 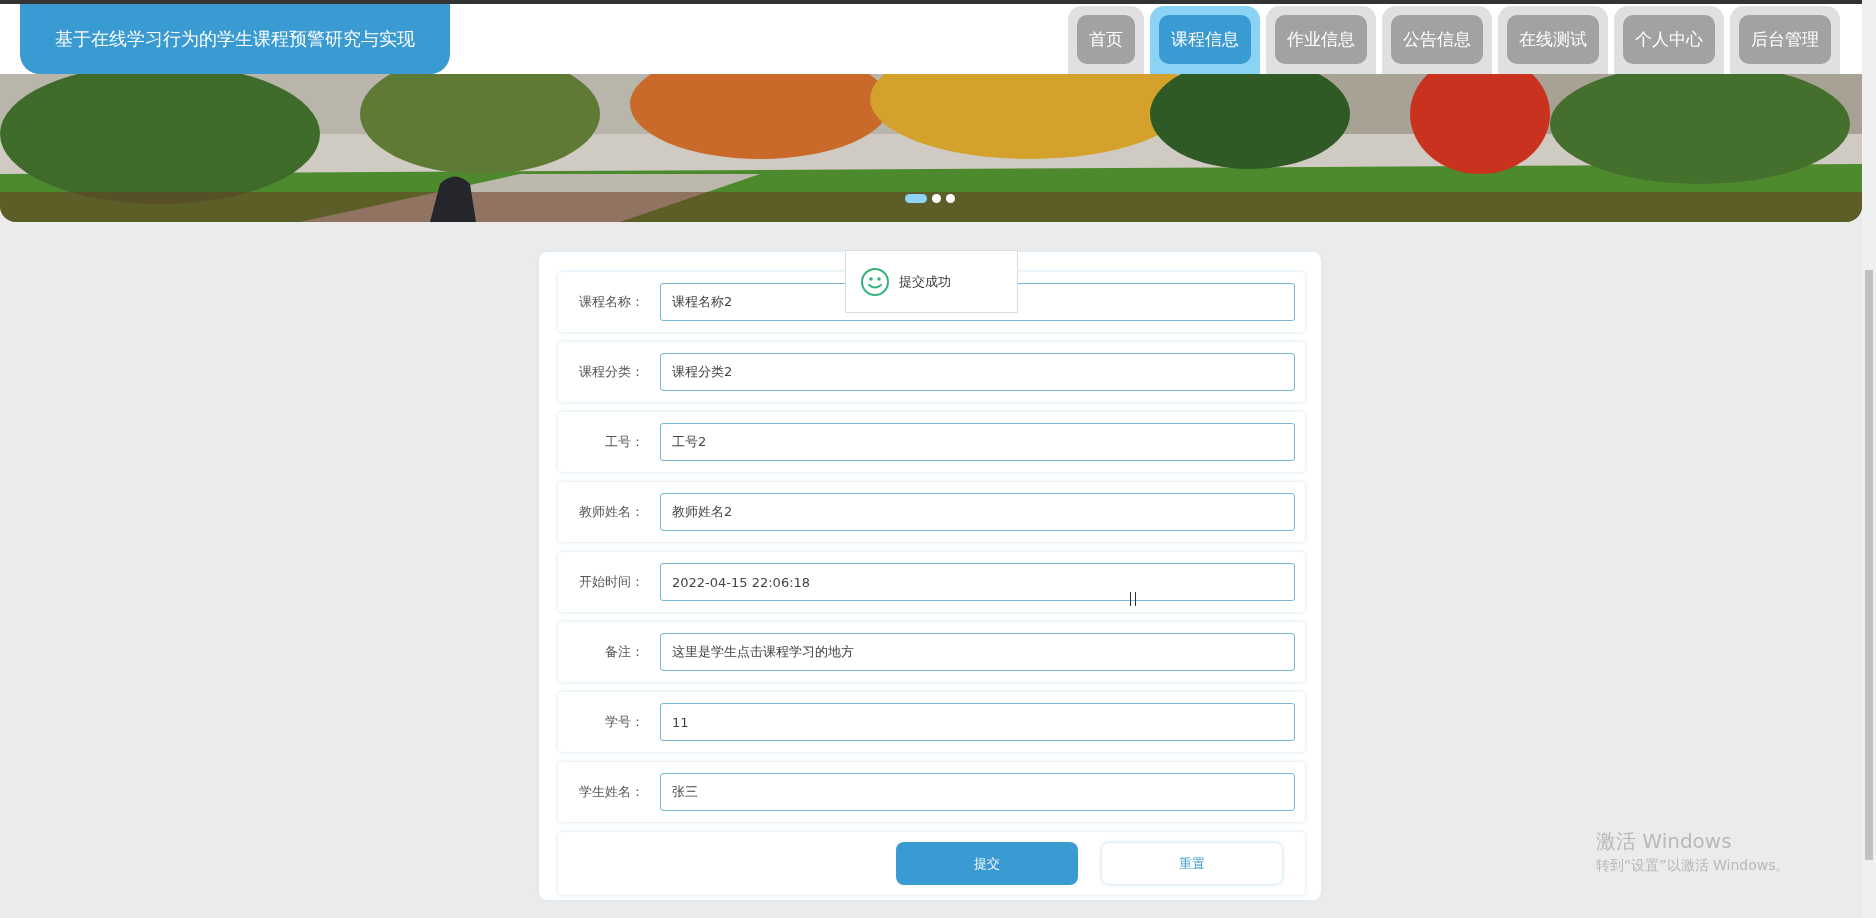 What do you see at coordinates (624, 722) in the screenshot?
I see `field-label: 学号：` at bounding box center [624, 722].